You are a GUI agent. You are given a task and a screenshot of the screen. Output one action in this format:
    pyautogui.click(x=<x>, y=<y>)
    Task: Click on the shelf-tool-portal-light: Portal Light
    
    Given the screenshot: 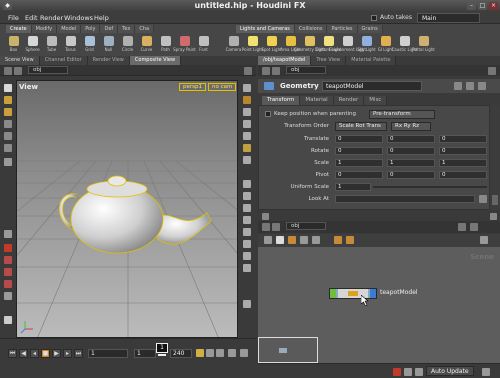 What is the action you would take?
    pyautogui.click(x=423, y=44)
    